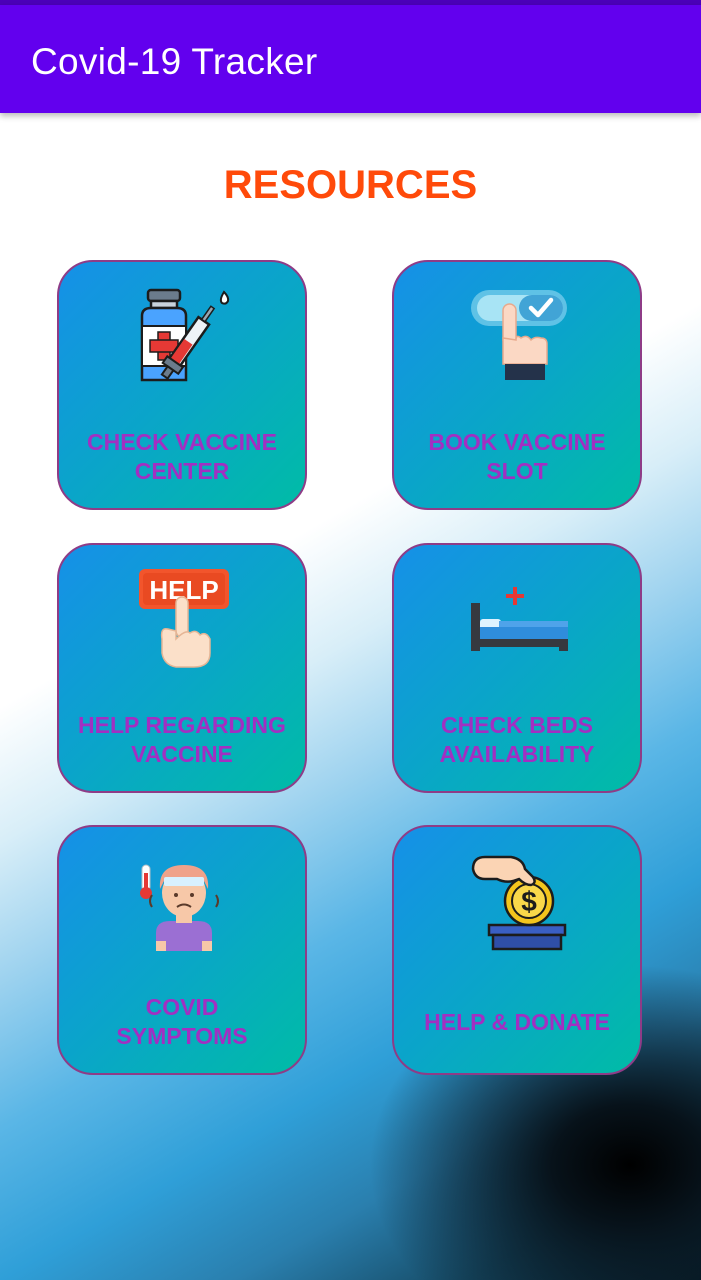 Image resolution: width=701 pixels, height=1280 pixels. What do you see at coordinates (517, 739) in the screenshot?
I see `check-beds-availability-label: CHECK BEDS AVAILABILITY` at bounding box center [517, 739].